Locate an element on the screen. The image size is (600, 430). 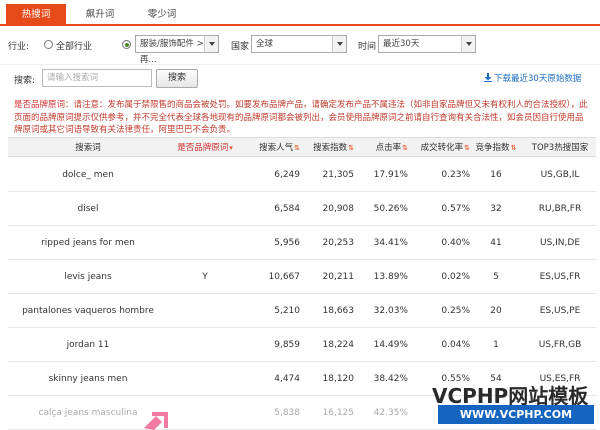
time-select: 最近30天 is located at coordinates (427, 44).